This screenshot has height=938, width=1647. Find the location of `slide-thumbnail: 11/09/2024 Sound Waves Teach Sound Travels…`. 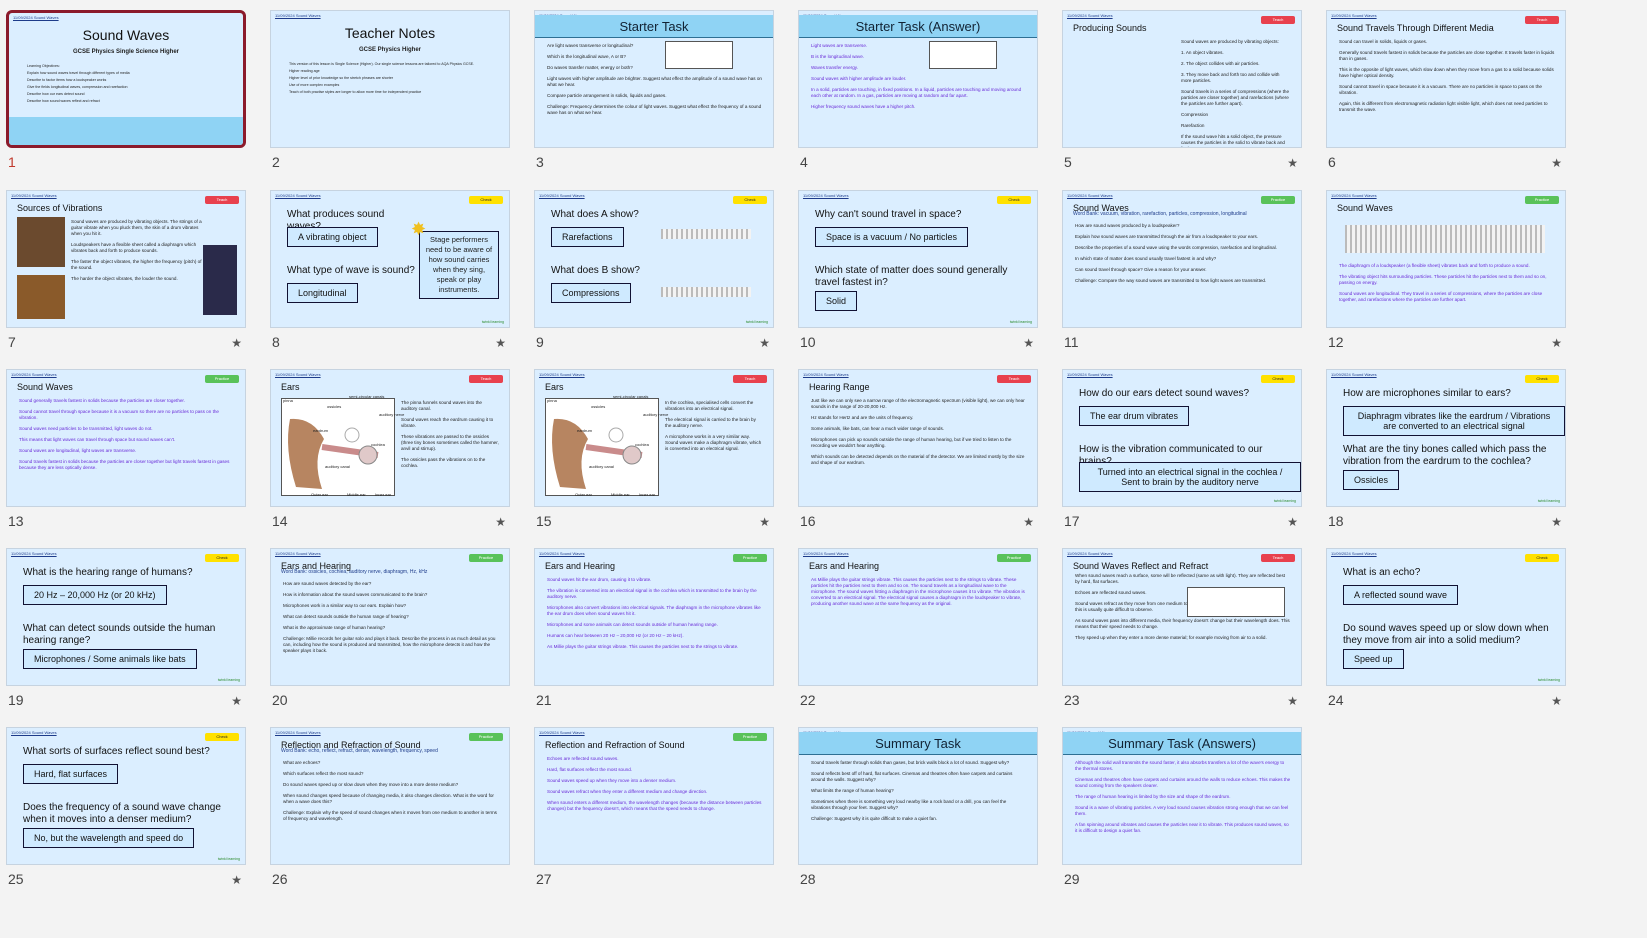

slide-thumbnail: 11/09/2024 Sound Waves Teach Sound Travels… is located at coordinates (1446, 79).